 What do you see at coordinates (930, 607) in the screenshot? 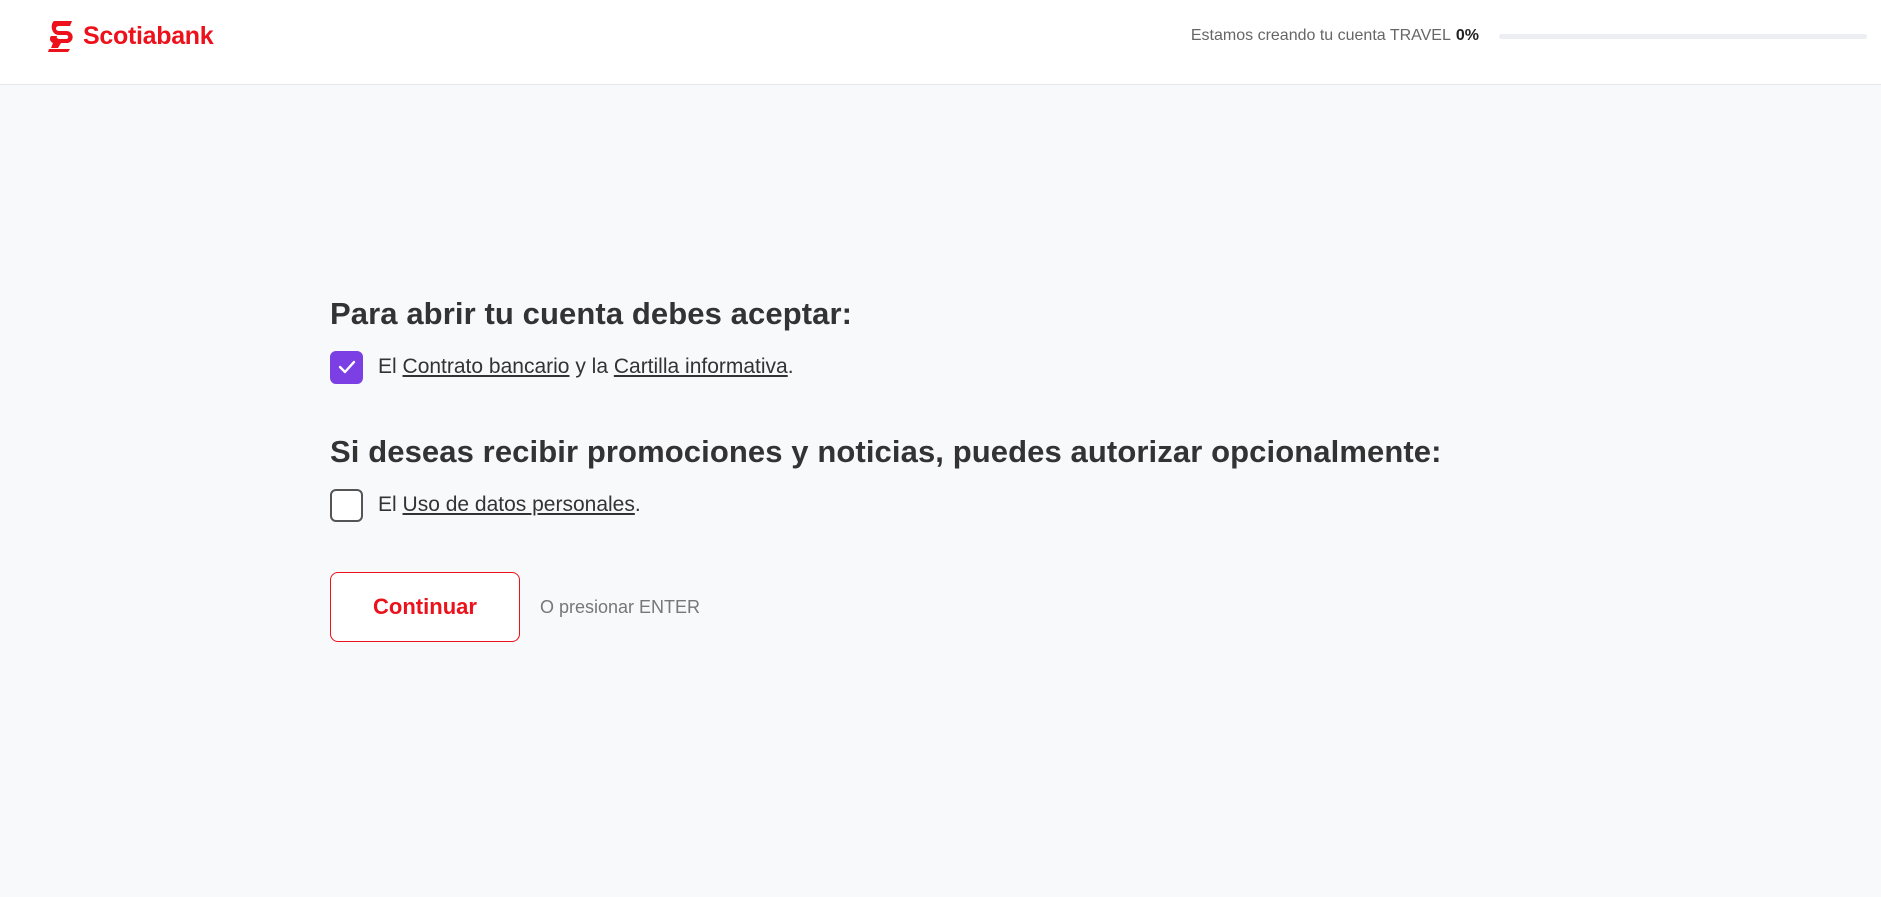
I see `form-actions: Continuar O presionar ENTER` at bounding box center [930, 607].